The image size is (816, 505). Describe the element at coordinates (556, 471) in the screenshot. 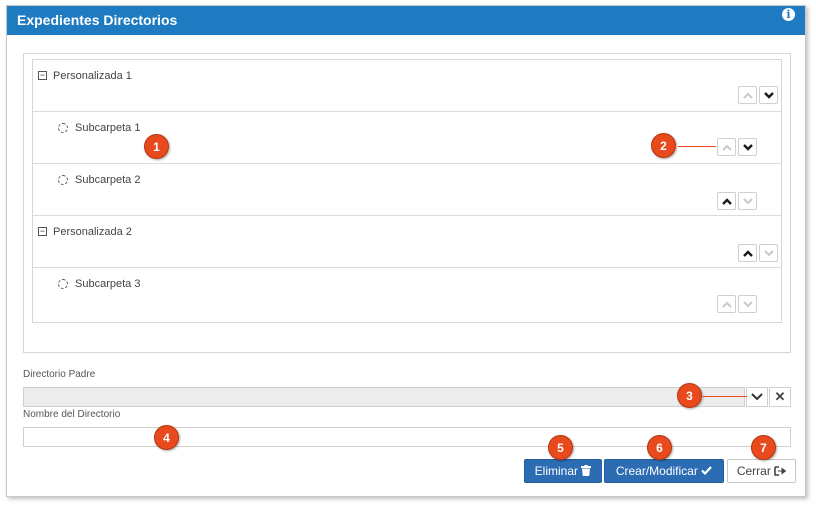

I see `delete-button-label: Eliminar` at that location.